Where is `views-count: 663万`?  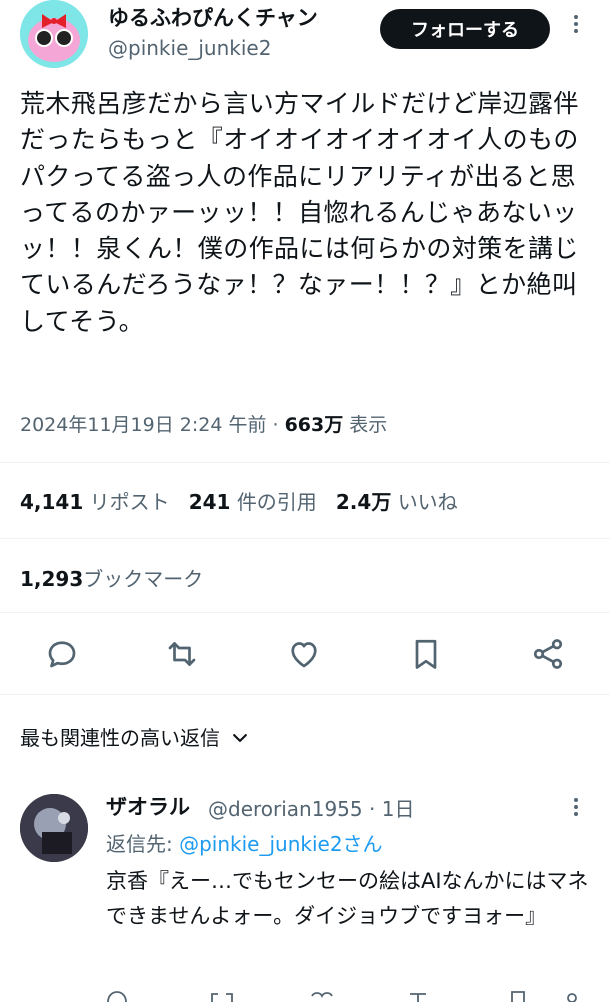
views-count: 663万 is located at coordinates (314, 425).